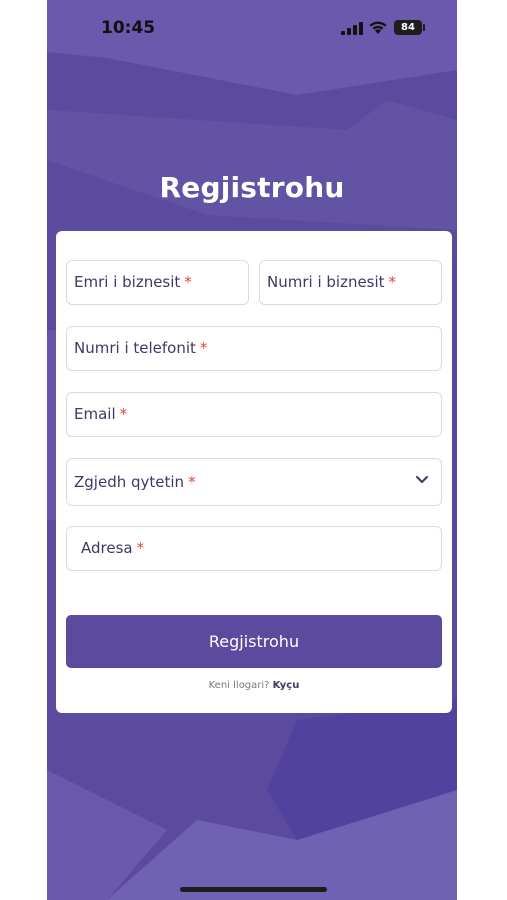  I want to click on signal-icon, so click(352, 28).